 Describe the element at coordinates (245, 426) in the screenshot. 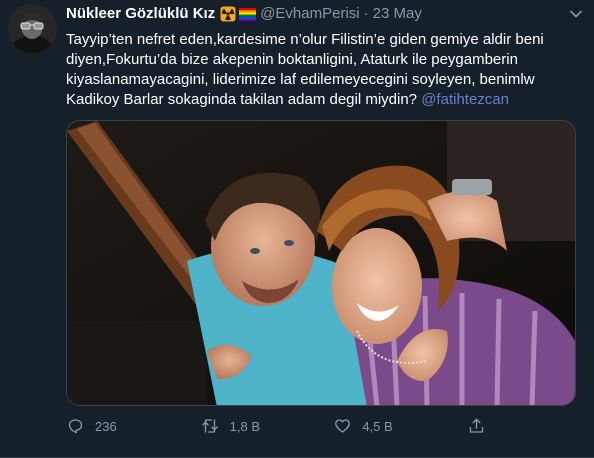

I see `retweet-count: 1,8 B` at that location.